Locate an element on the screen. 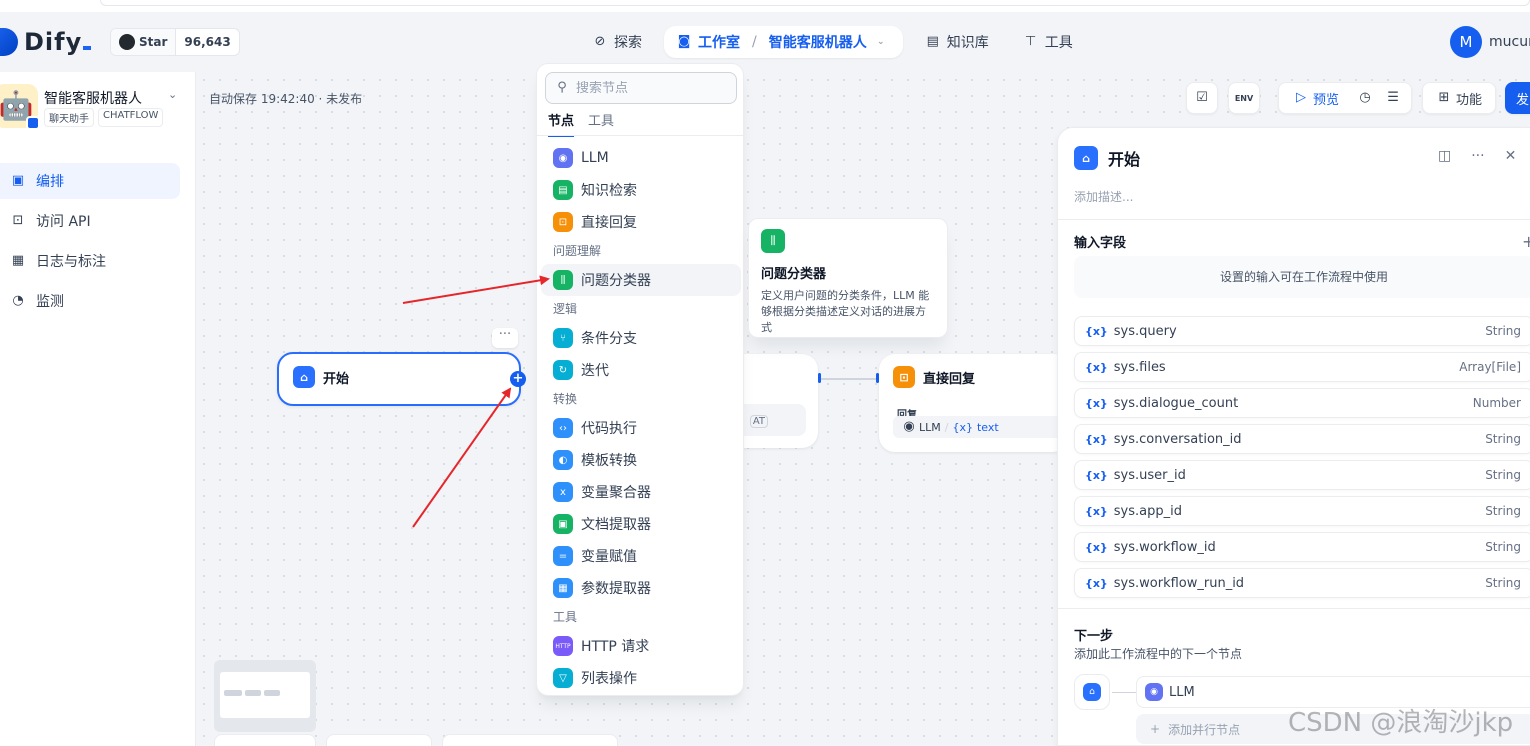 The width and height of the screenshot is (1530, 746). next-step-label: 下一步 is located at coordinates (1094, 636).